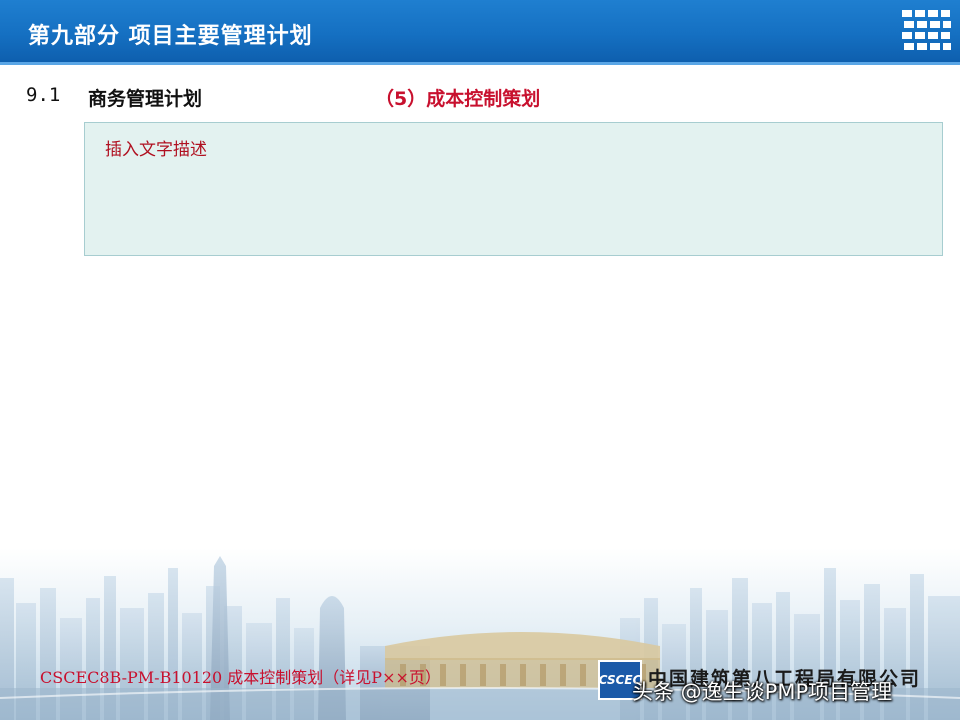 The image size is (960, 720). I want to click on section-subtitle: （5）成本控制策划, so click(458, 99).